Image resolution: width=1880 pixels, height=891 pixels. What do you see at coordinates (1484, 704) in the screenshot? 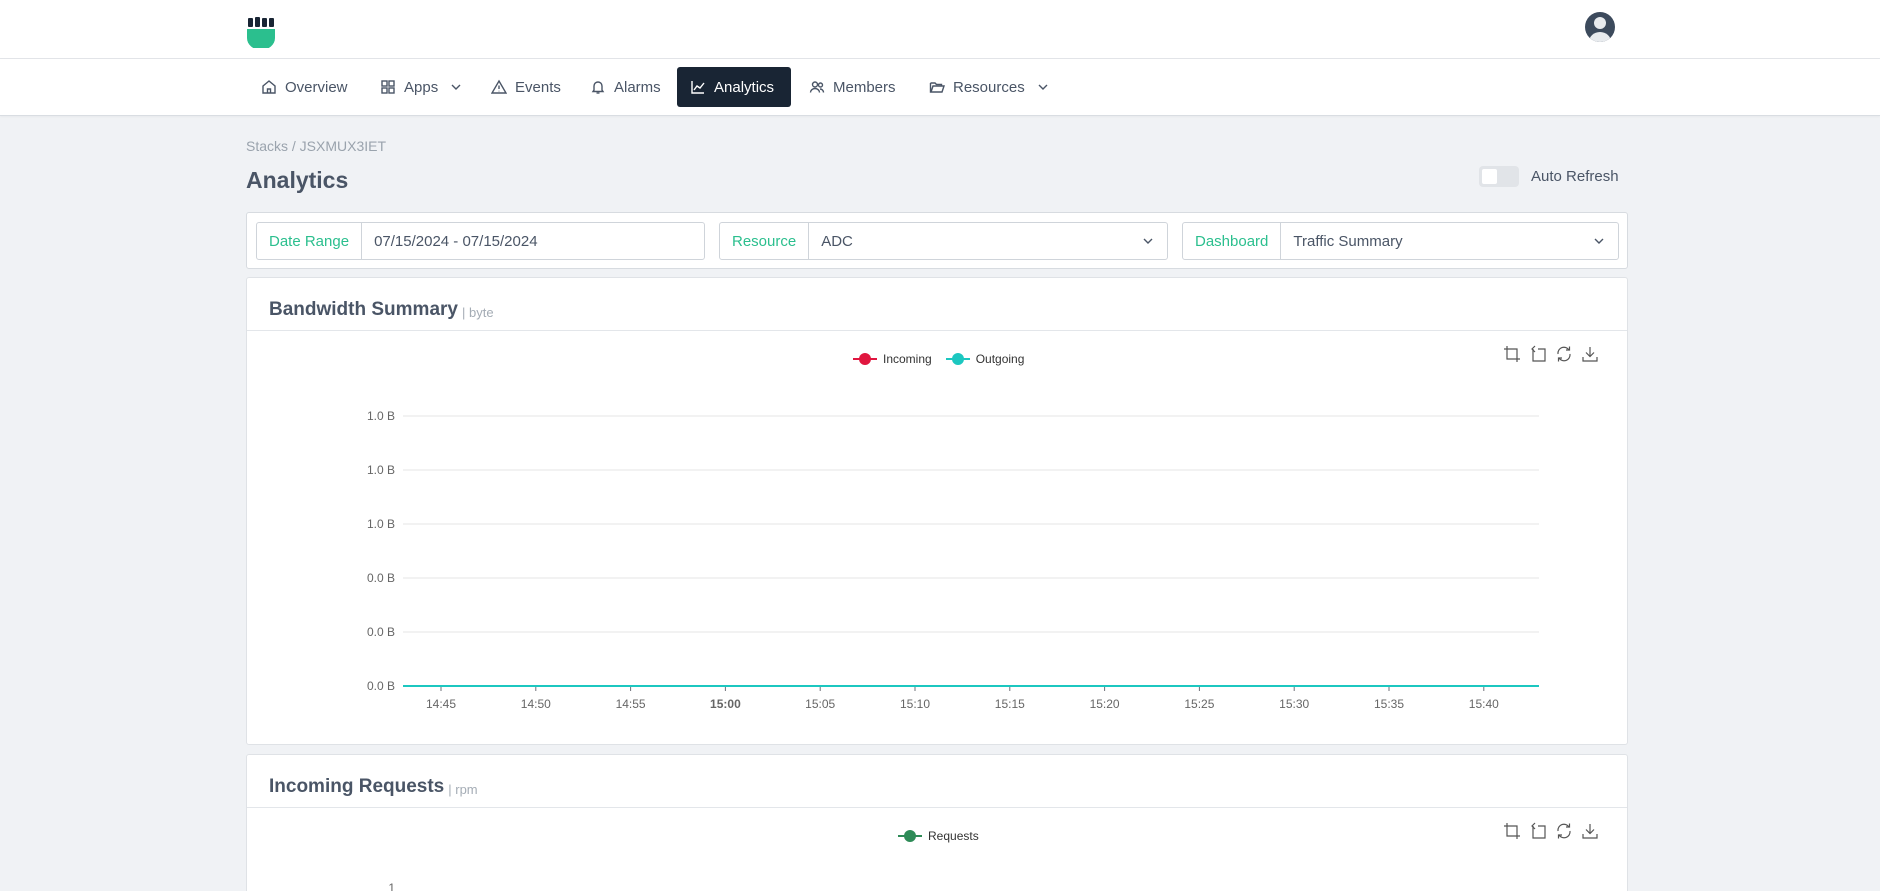
I see `x-tick-label: 15:40` at bounding box center [1484, 704].